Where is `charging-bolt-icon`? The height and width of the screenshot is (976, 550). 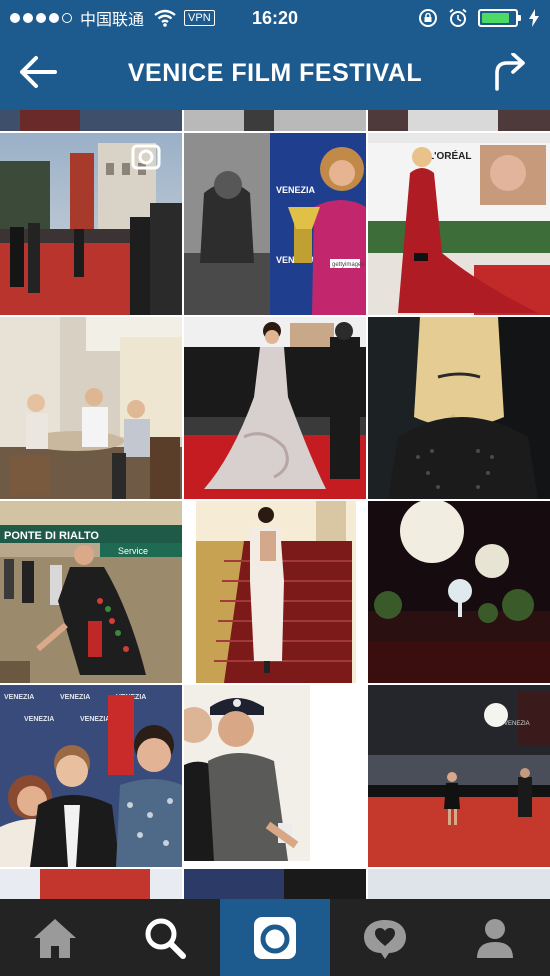 charging-bolt-icon is located at coordinates (534, 18).